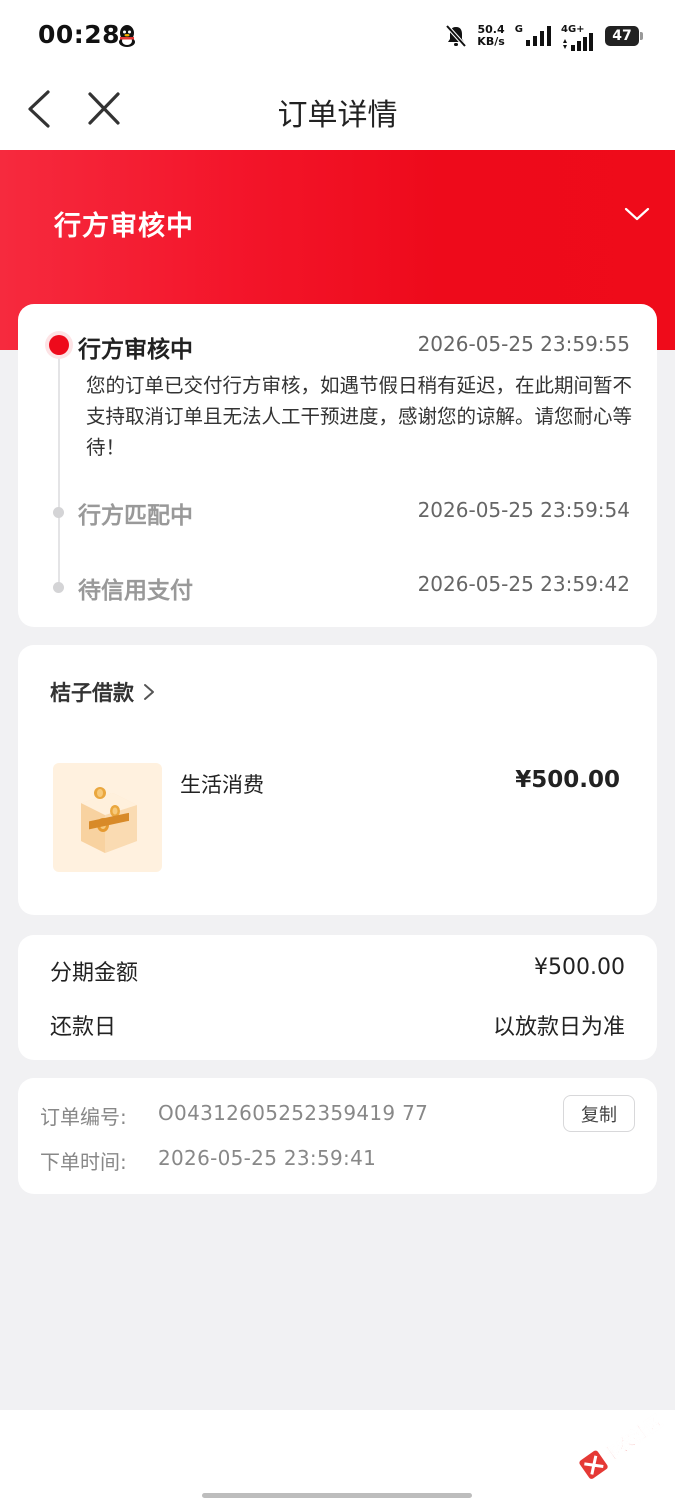 This screenshot has width=675, height=1500. Describe the element at coordinates (523, 584) in the screenshot. I see `timeline-step-time: 2026-05-25 23:59:42` at that location.